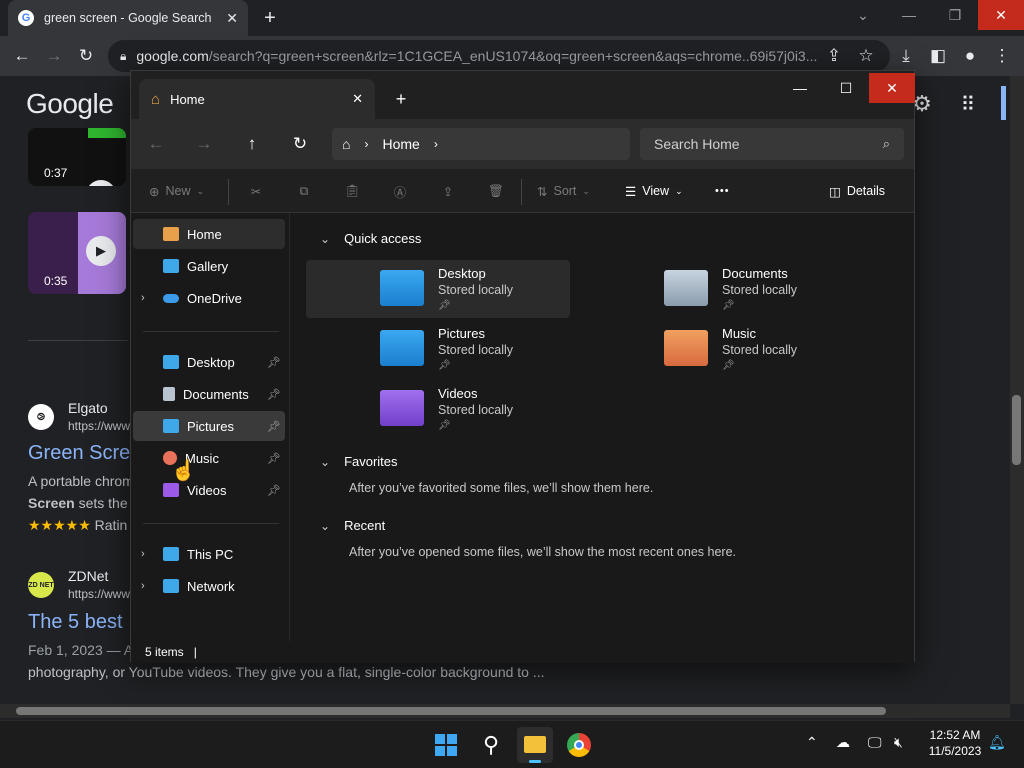 This screenshot has width=1024, height=768. Describe the element at coordinates (56, 173) in the screenshot. I see `video-duration: 0:37` at that location.